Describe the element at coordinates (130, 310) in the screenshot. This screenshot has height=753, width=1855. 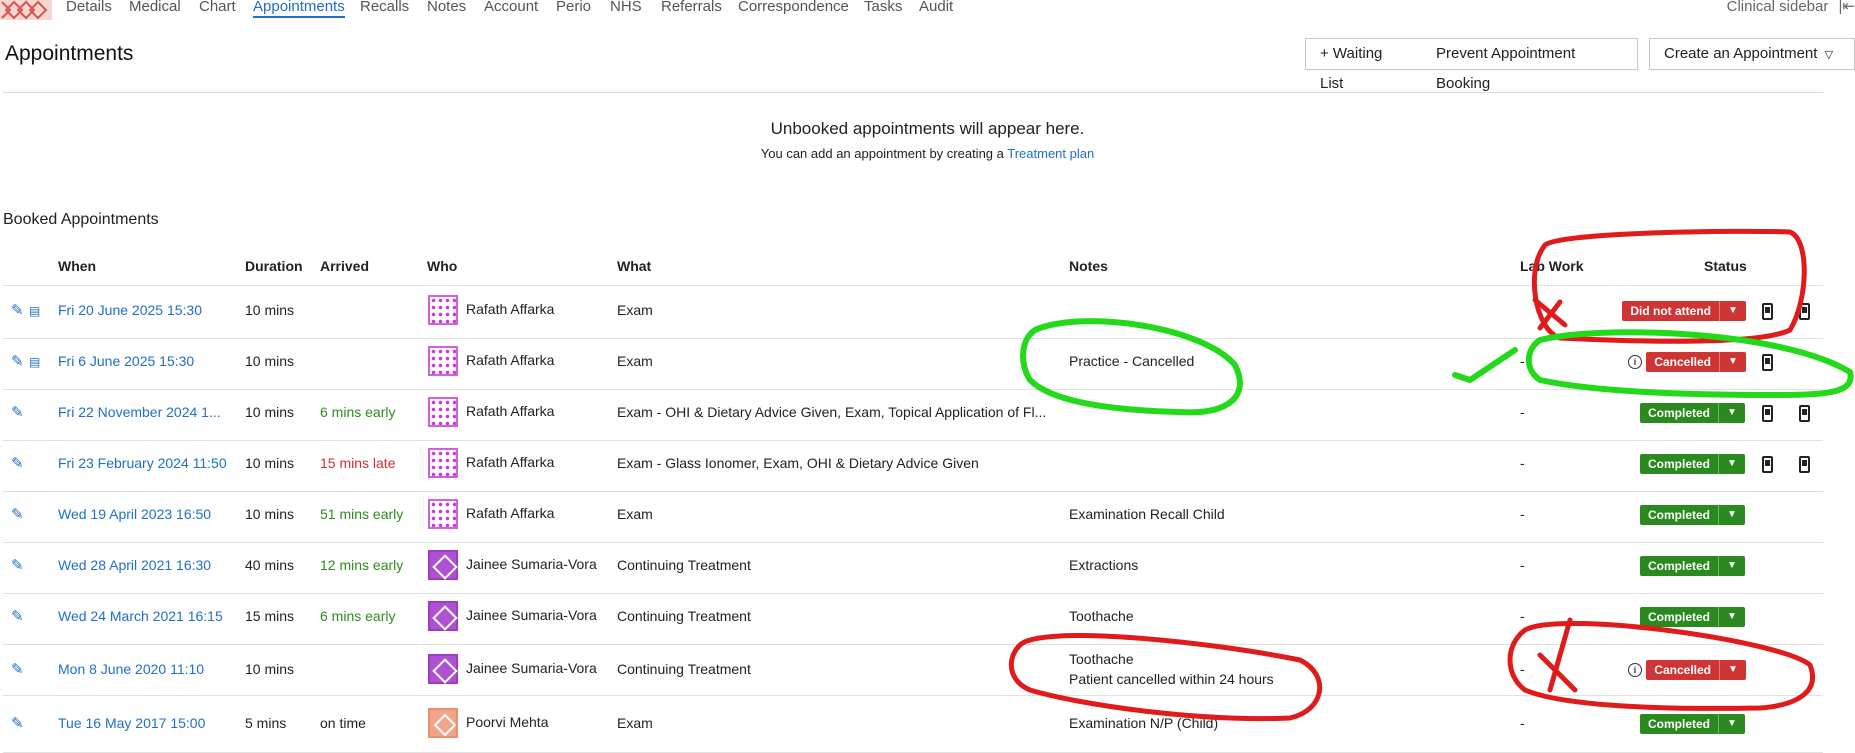
I see `appointment-date-link: Fri 20 June 2025 15:30` at that location.